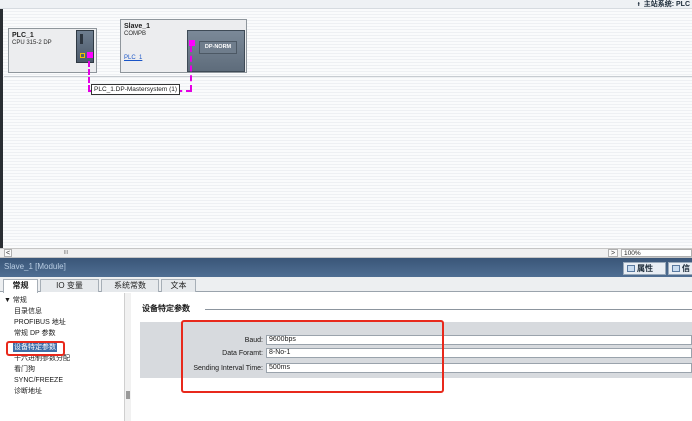 The height and width of the screenshot is (421, 692). Describe the element at coordinates (183, 46) in the screenshot. I see `slave-device: Slave_1 COMPB PLC_1 DP-NORM` at that location.